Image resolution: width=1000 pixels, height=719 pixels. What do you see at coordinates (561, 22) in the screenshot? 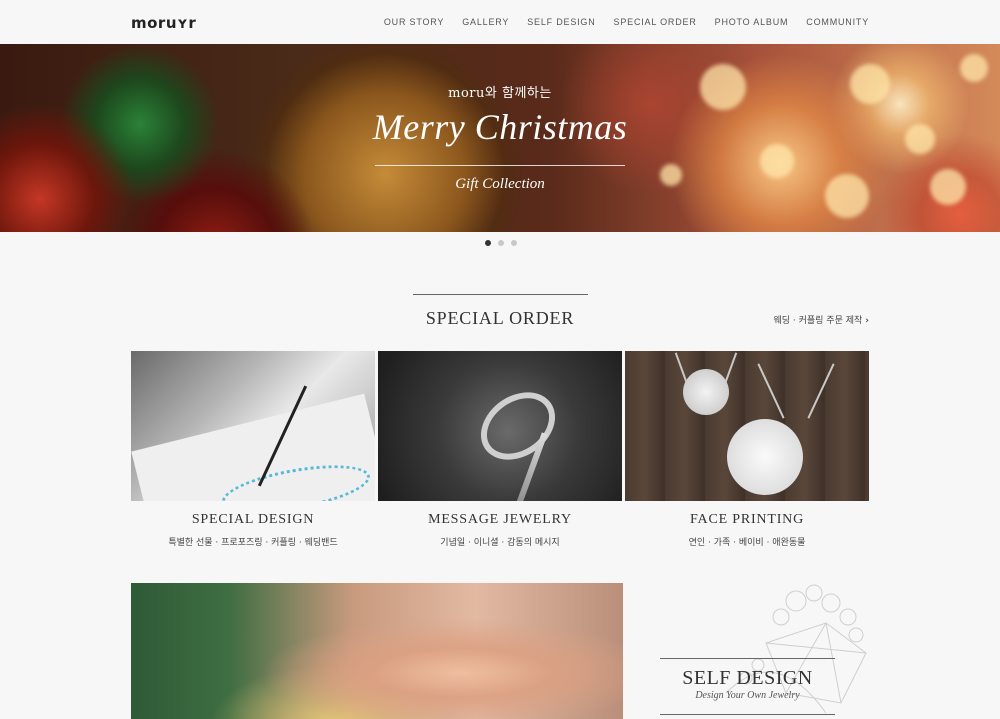
I see `nav-self-design: SELF DESIGN` at bounding box center [561, 22].